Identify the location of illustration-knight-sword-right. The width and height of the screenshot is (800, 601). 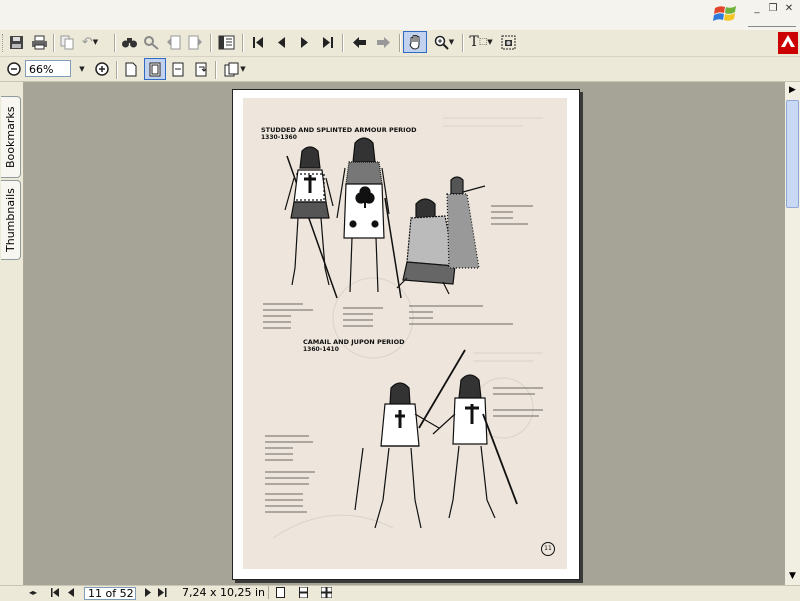
(475, 446).